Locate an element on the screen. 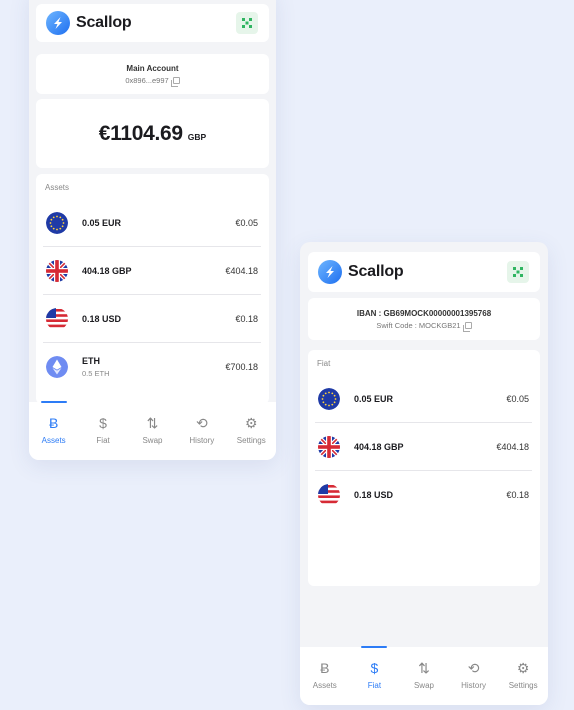 Image resolution: width=574 pixels, height=710 pixels. account-card: Main Account 0x896...e997 is located at coordinates (152, 74).